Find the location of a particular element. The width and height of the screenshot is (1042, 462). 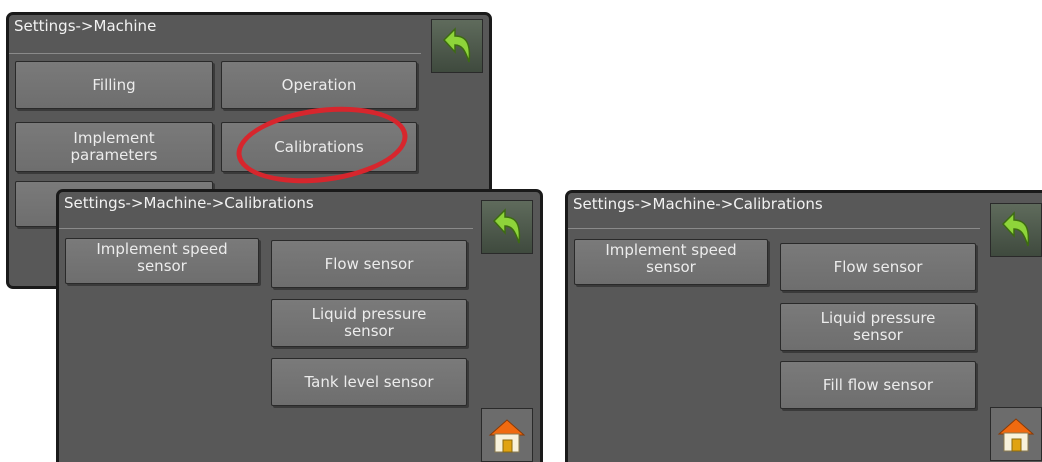

operation-button: Operation is located at coordinates (319, 85).